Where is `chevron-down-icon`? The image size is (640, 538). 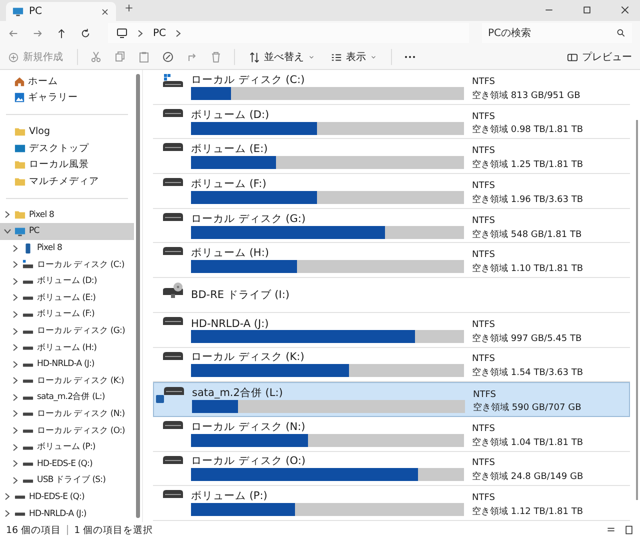 chevron-down-icon is located at coordinates (7, 231).